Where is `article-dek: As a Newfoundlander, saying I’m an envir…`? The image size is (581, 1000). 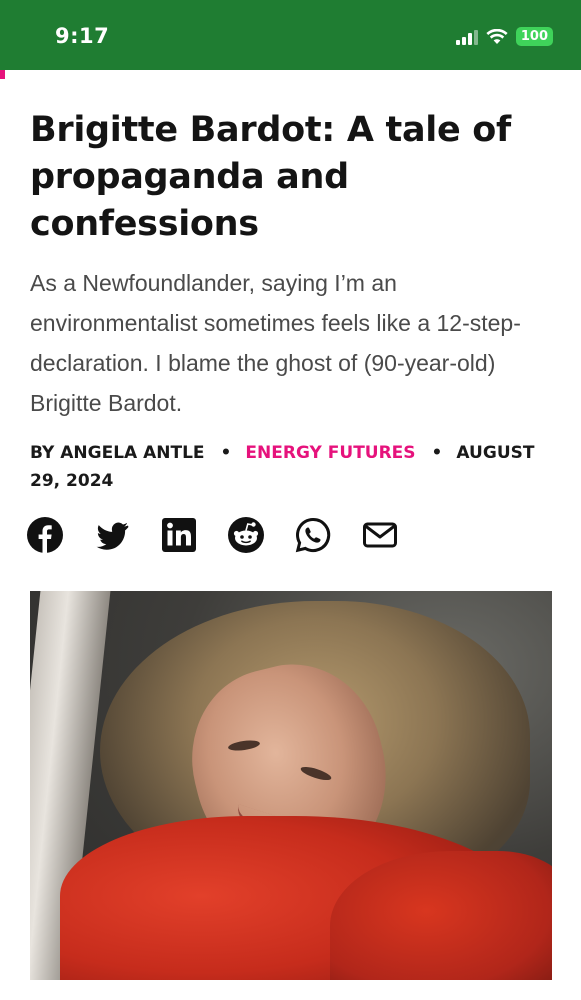
article-dek: As a Newfoundlander, saying I’m an envir… is located at coordinates (275, 343).